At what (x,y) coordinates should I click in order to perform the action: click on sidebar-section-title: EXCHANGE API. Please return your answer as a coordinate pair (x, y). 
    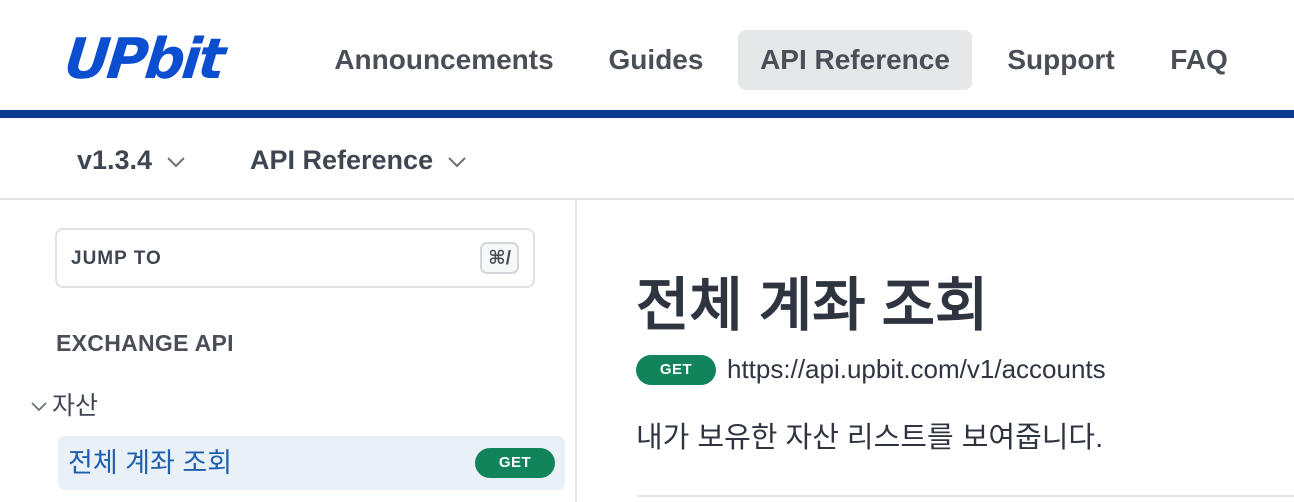
    Looking at the image, I should click on (145, 343).